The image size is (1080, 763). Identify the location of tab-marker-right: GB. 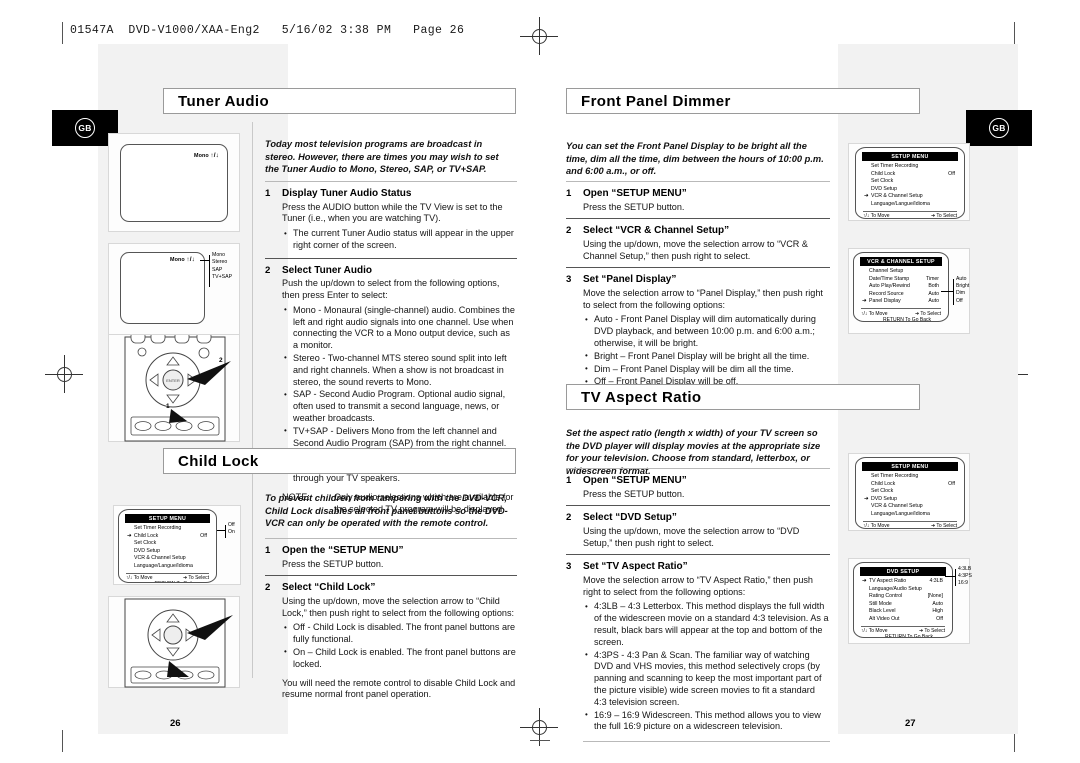
(999, 128).